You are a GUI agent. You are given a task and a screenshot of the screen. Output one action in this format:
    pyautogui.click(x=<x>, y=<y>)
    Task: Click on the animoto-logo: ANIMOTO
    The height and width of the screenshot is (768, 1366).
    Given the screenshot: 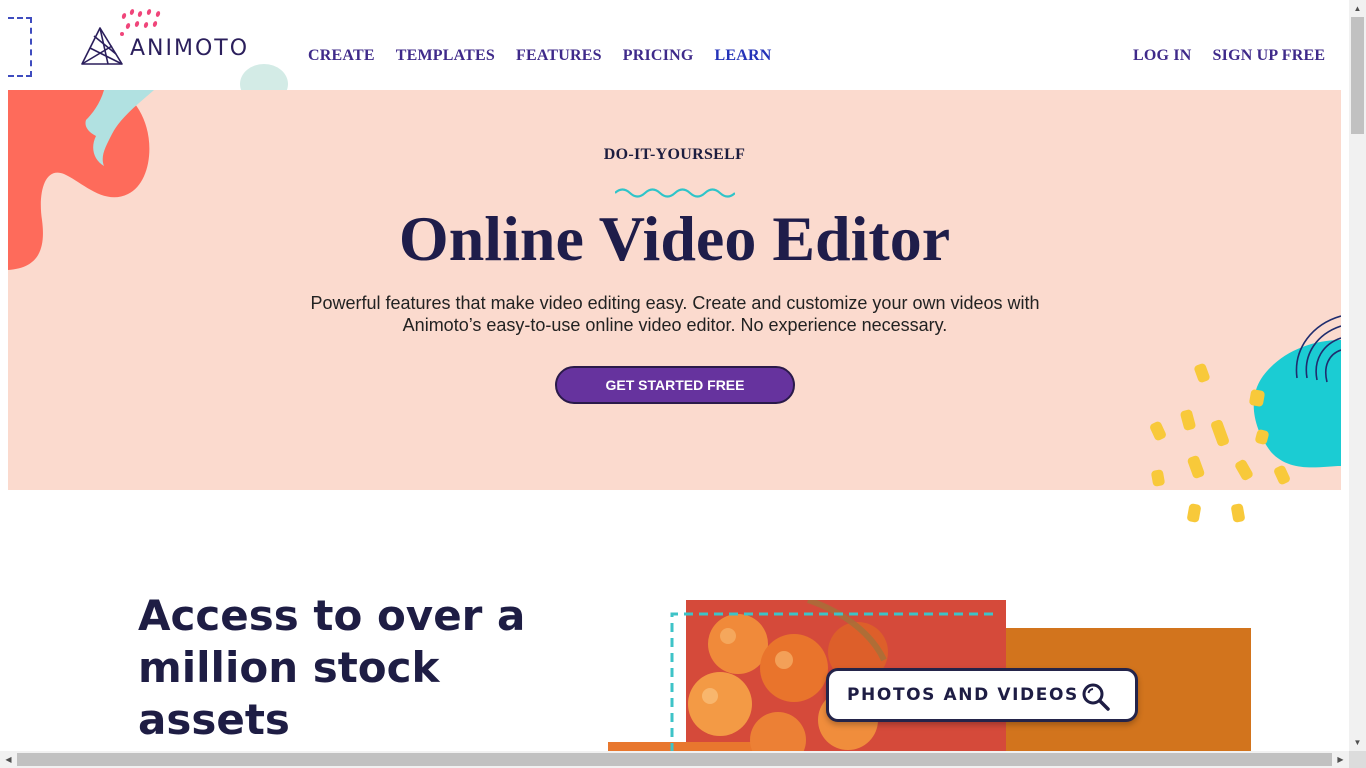 What is the action you would take?
    pyautogui.click(x=163, y=44)
    